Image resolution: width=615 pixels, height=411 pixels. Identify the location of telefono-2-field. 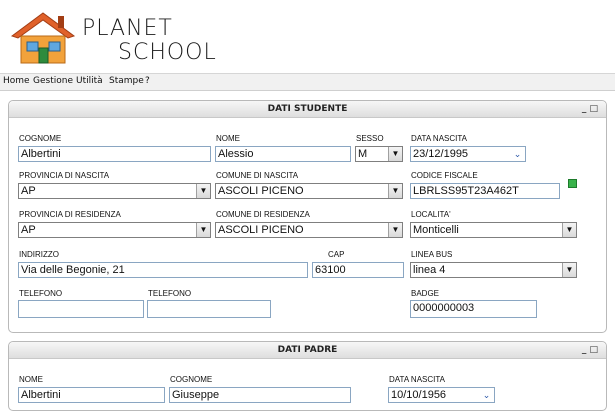
(209, 309).